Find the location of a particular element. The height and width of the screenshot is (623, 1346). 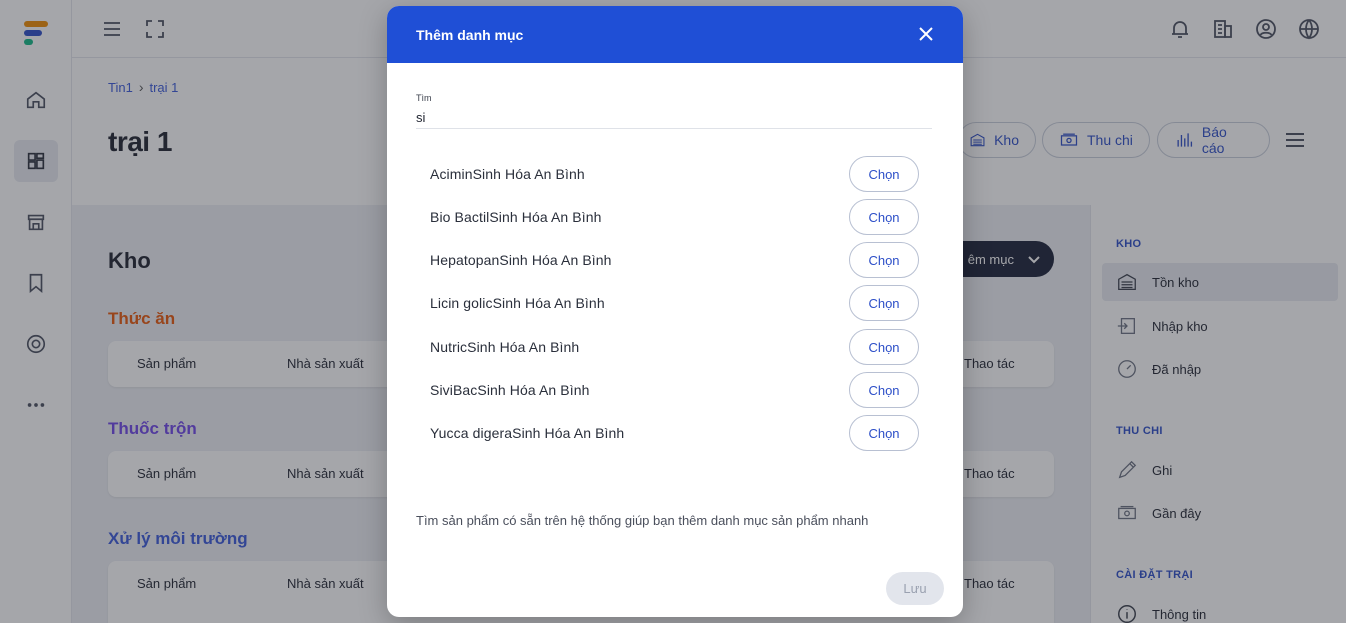

result-item: NutricSinh Hóa An Bình Chọn is located at coordinates (667, 347).